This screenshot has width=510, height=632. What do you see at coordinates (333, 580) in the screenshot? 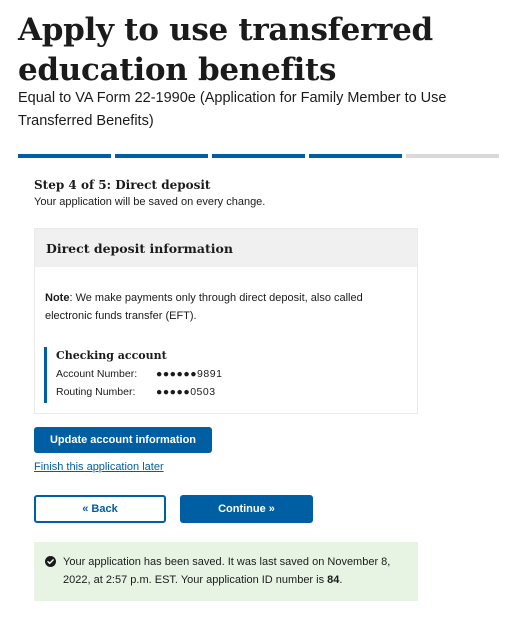
I see `application-id: 84` at bounding box center [333, 580].